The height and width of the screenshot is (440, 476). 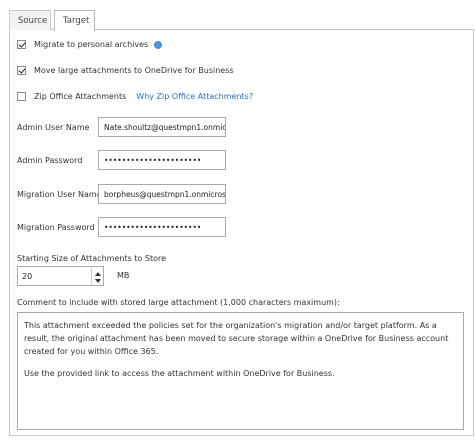 What do you see at coordinates (162, 160) in the screenshot?
I see `admin-password-field: ••••••••••••••••••••••` at bounding box center [162, 160].